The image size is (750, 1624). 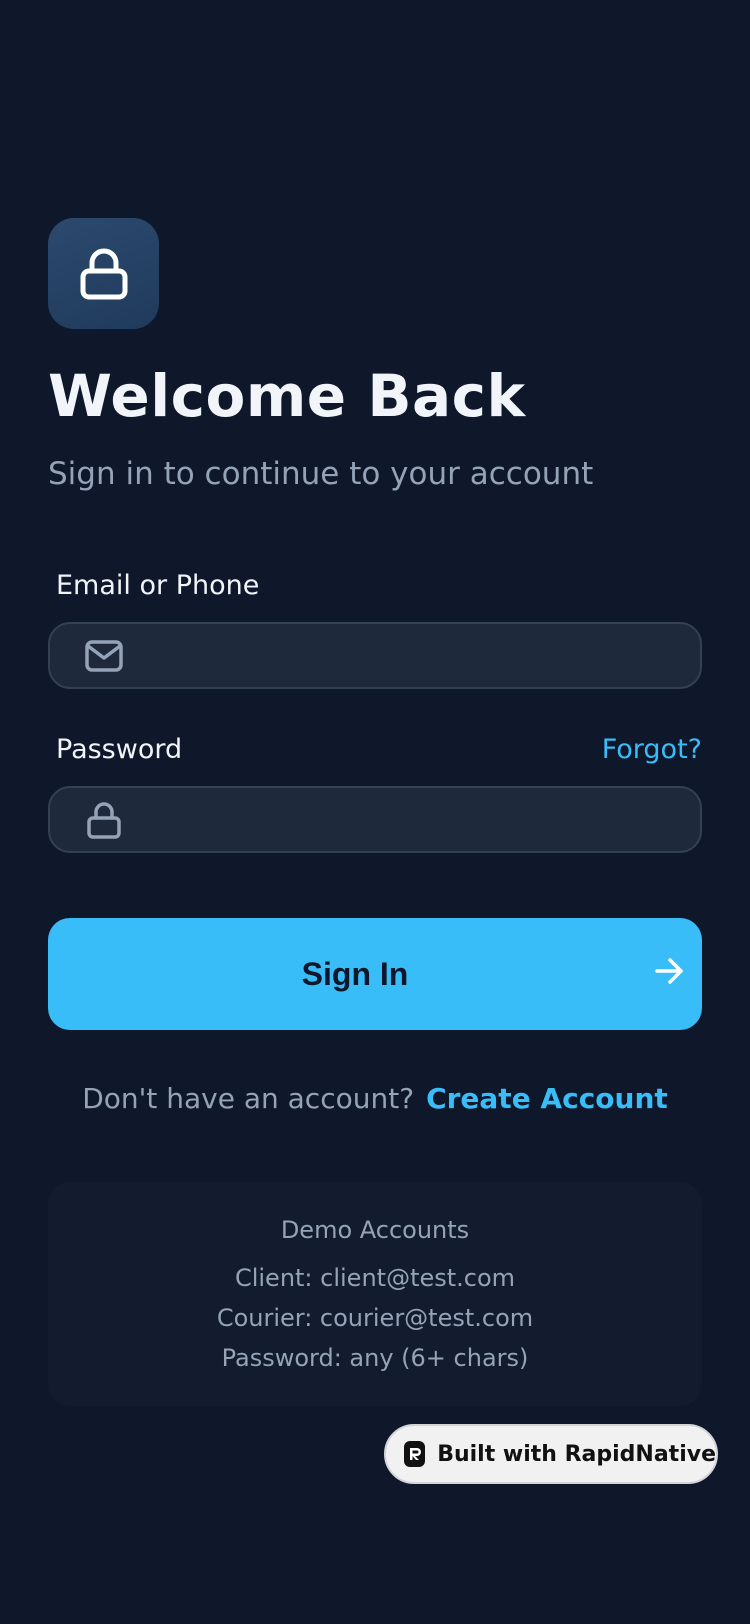 What do you see at coordinates (547, 1098) in the screenshot?
I see `create-account-link: Create Account` at bounding box center [547, 1098].